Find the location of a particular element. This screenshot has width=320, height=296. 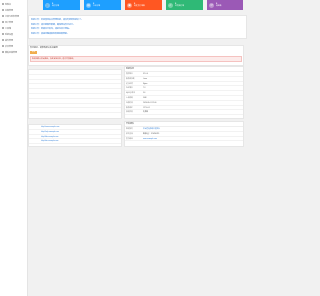

row-key: MySQL版本 is located at coordinates (131, 93).